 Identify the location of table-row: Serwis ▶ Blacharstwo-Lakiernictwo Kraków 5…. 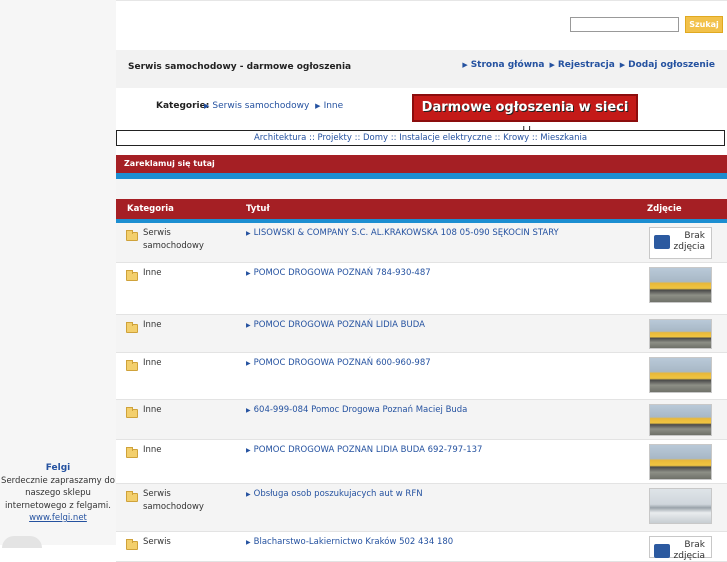
(421, 547).